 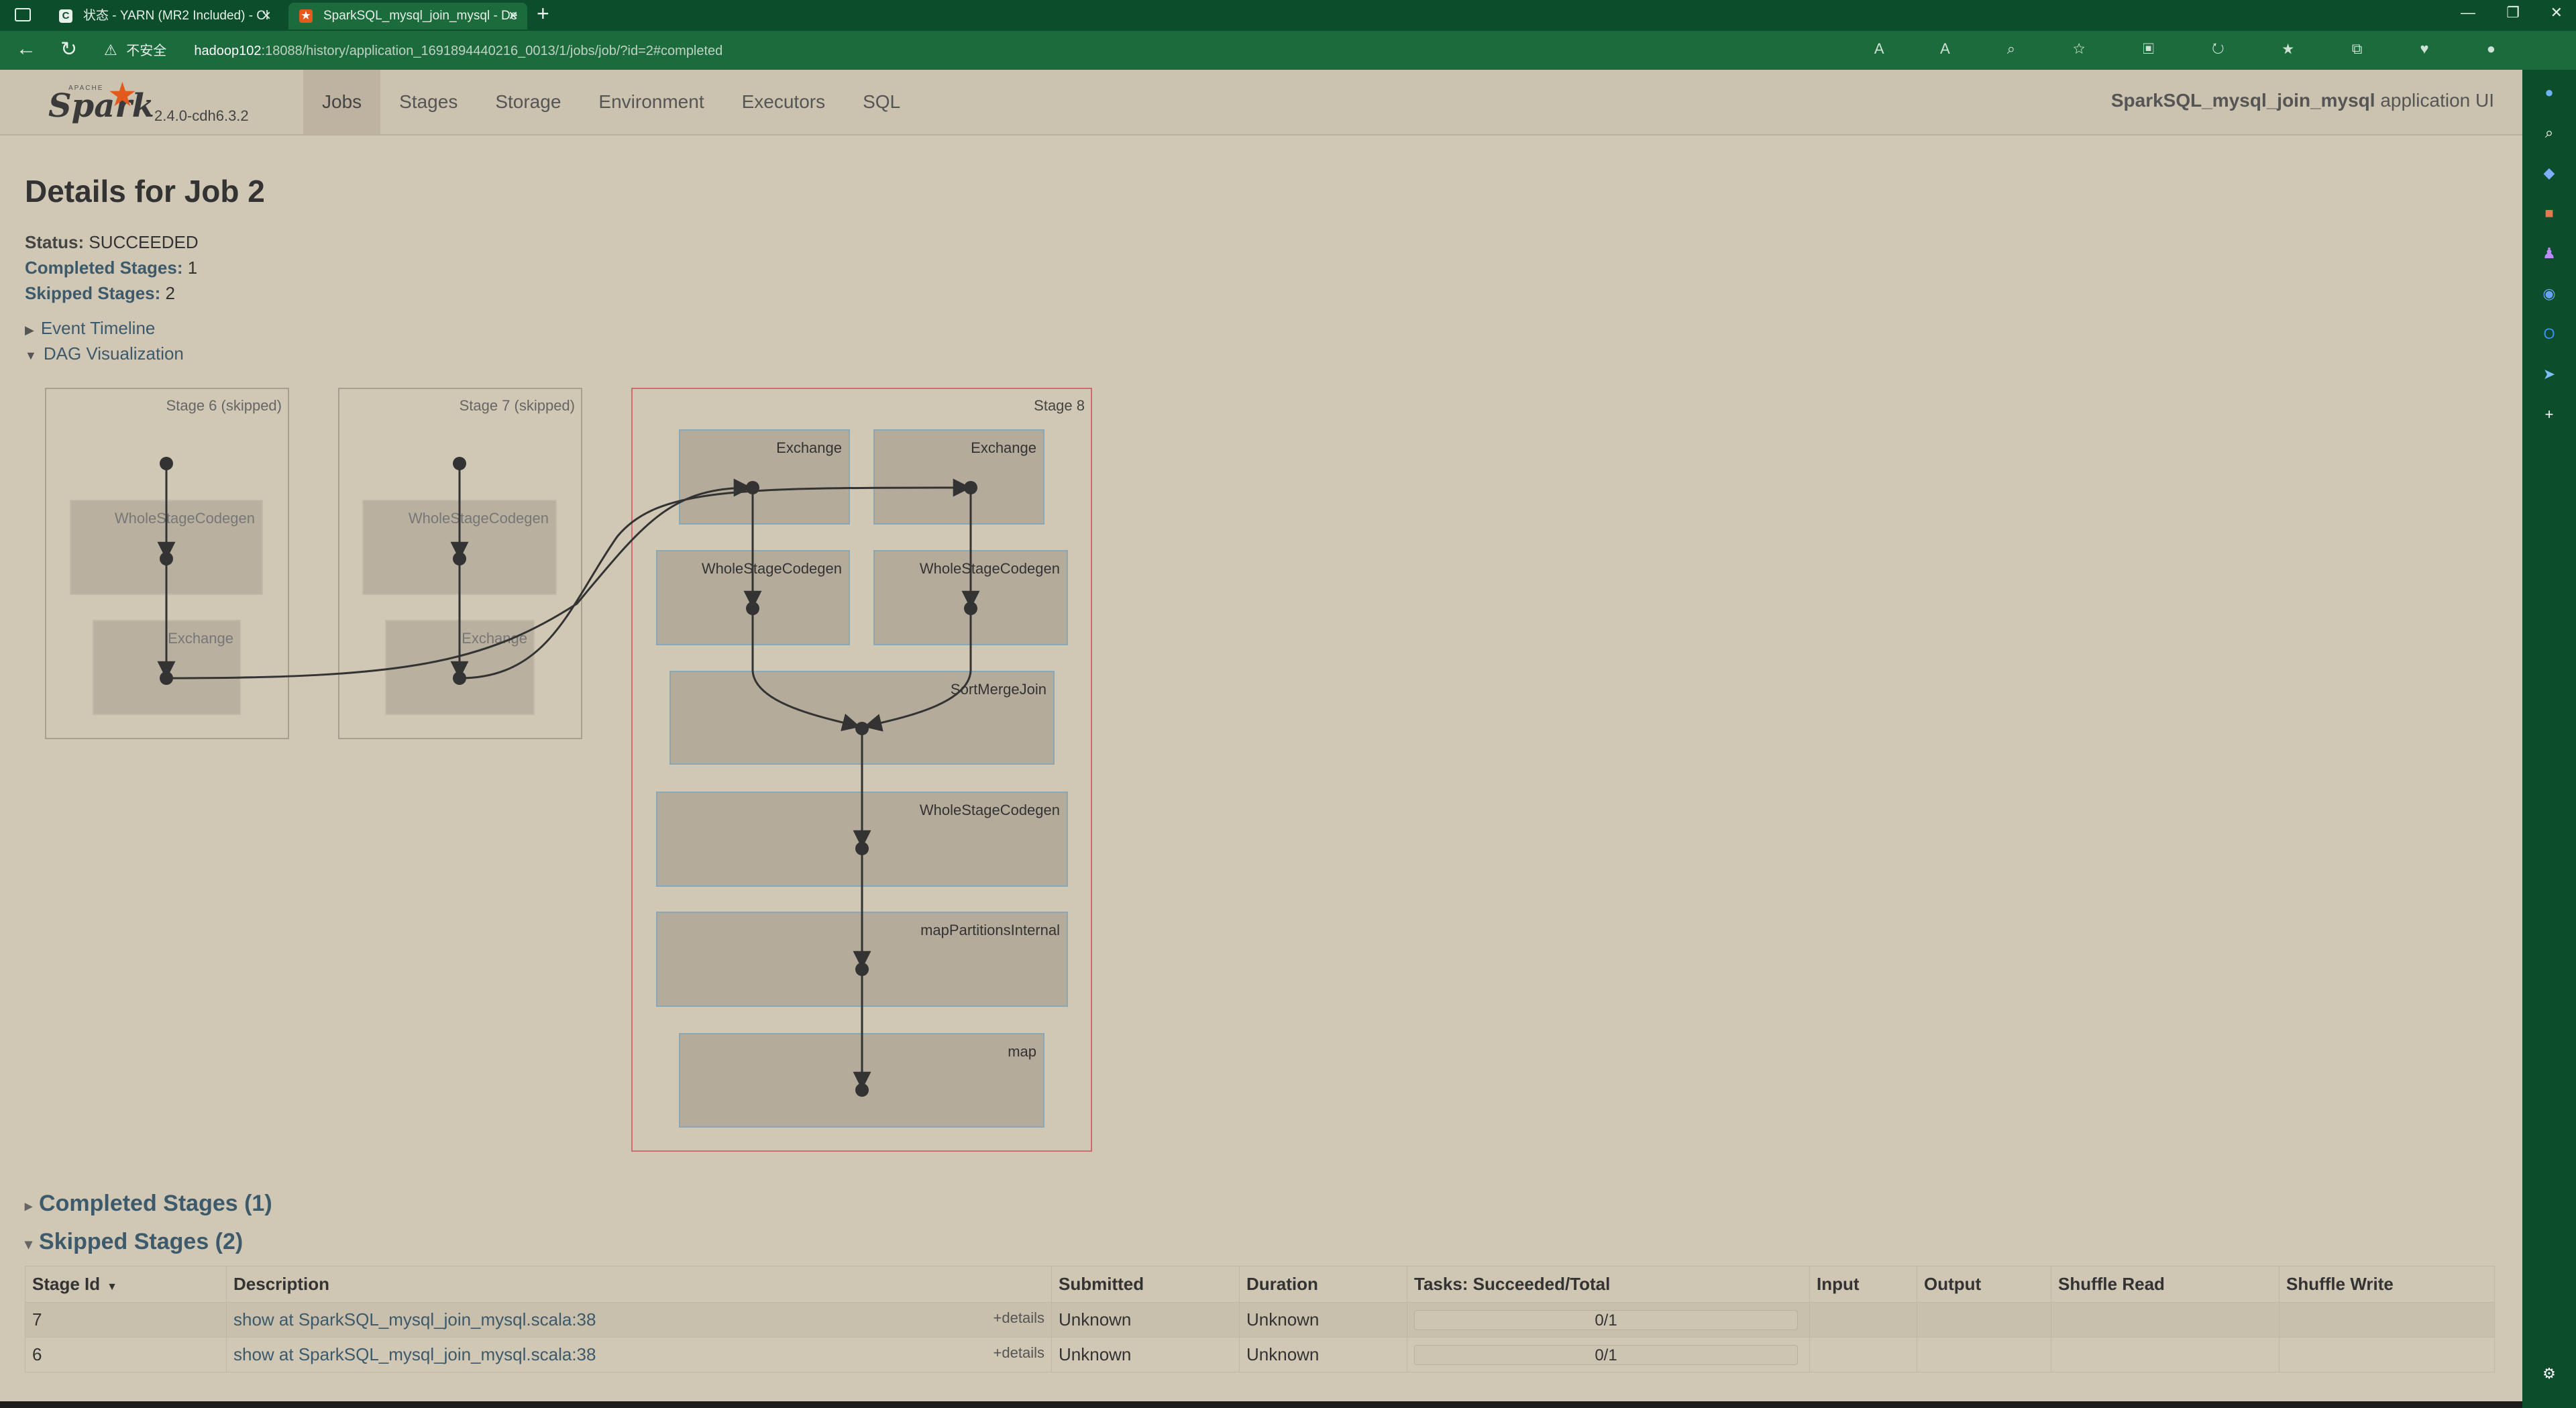 I want to click on application-title: SparkSQL_mysql_join_mysql application UI, so click(x=2302, y=100).